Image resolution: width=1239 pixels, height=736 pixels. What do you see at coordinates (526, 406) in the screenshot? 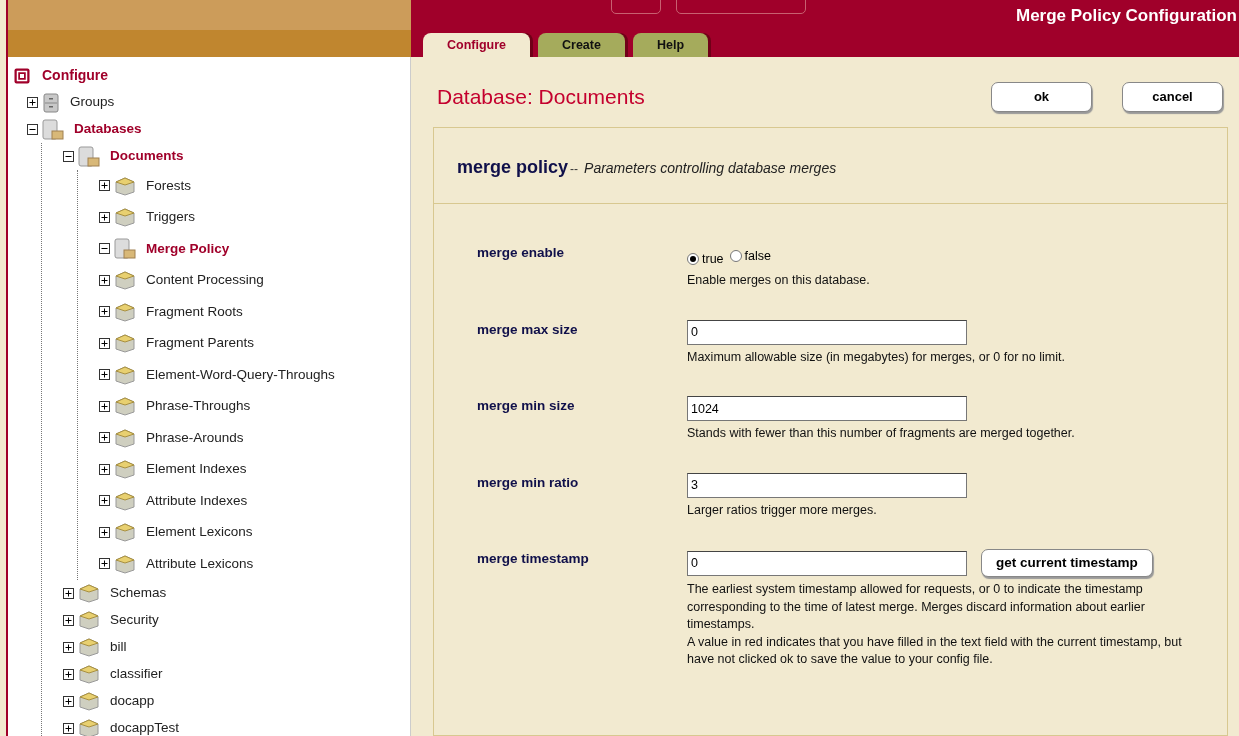
I see `field-label: merge min size` at bounding box center [526, 406].